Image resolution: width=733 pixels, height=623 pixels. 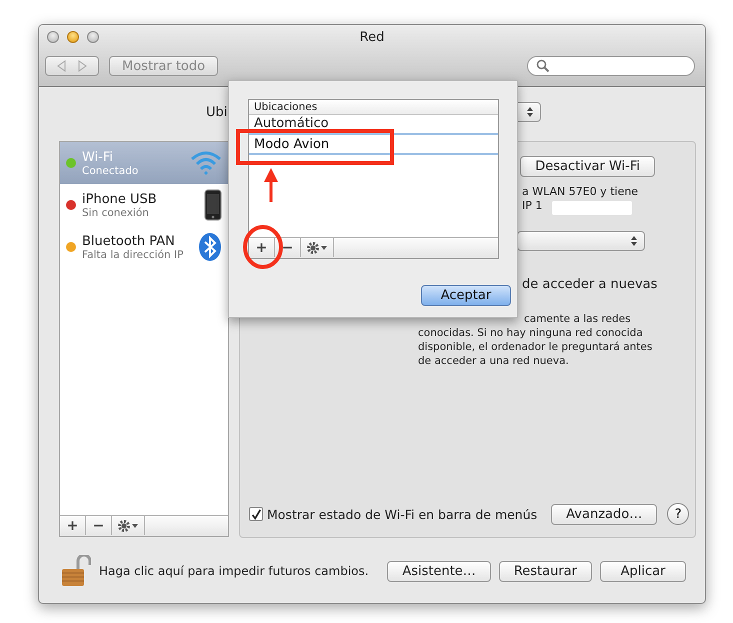 I want to click on search-icon, so click(x=543, y=66).